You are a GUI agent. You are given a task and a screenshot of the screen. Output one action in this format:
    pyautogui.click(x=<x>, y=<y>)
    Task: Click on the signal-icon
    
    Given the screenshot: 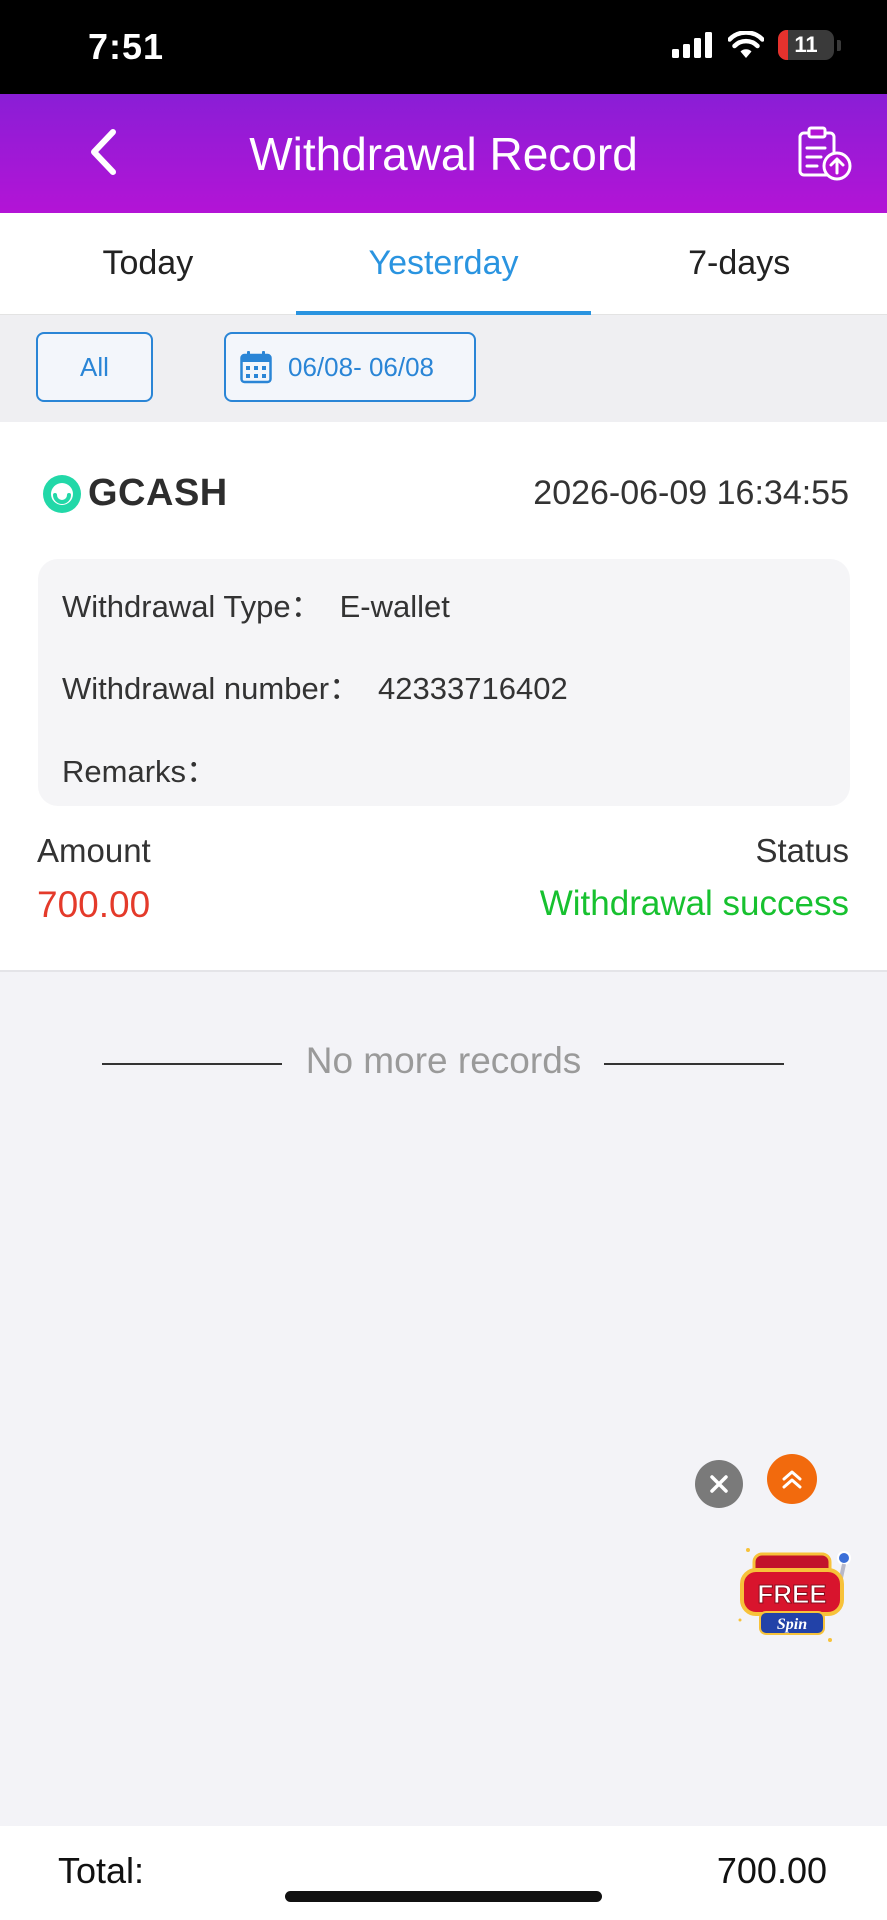 What is the action you would take?
    pyautogui.click(x=692, y=45)
    